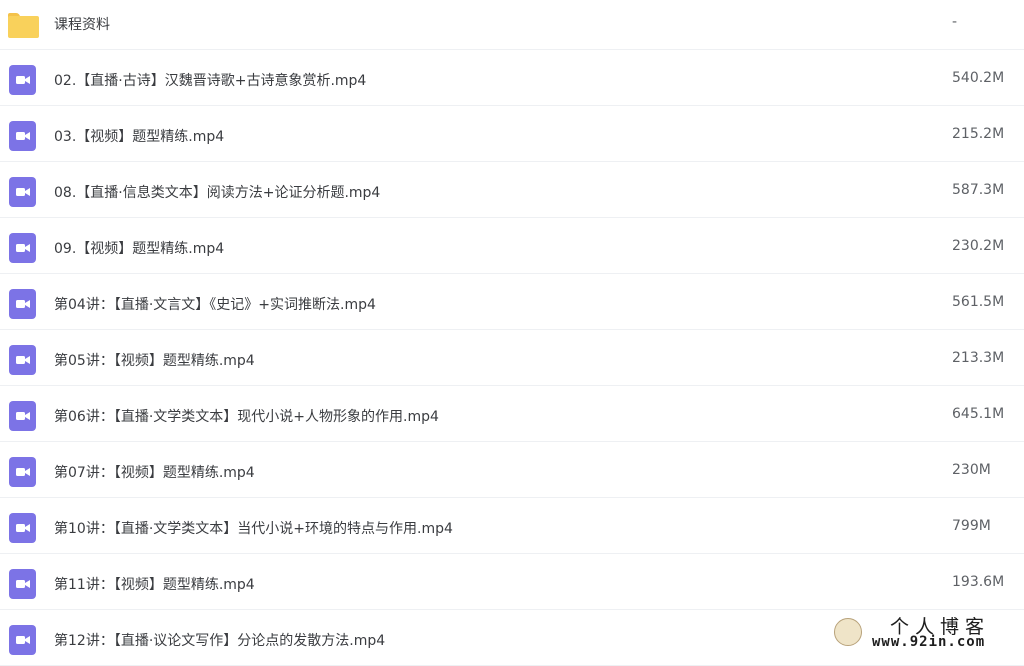 The height and width of the screenshot is (666, 1024). Describe the element at coordinates (512, 78) in the screenshot. I see `file-row: 02.【直播·古诗】汉魏晋诗歌+古诗意象赏析.mp4 540.2M` at that location.